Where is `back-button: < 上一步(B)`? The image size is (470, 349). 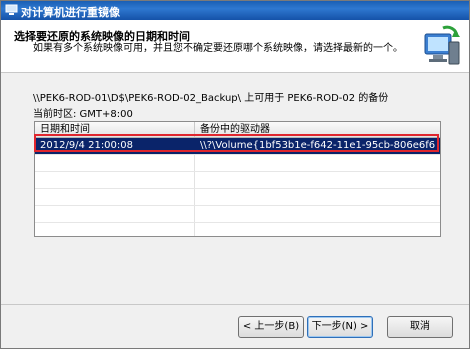 back-button: < 上一步(B) is located at coordinates (271, 327).